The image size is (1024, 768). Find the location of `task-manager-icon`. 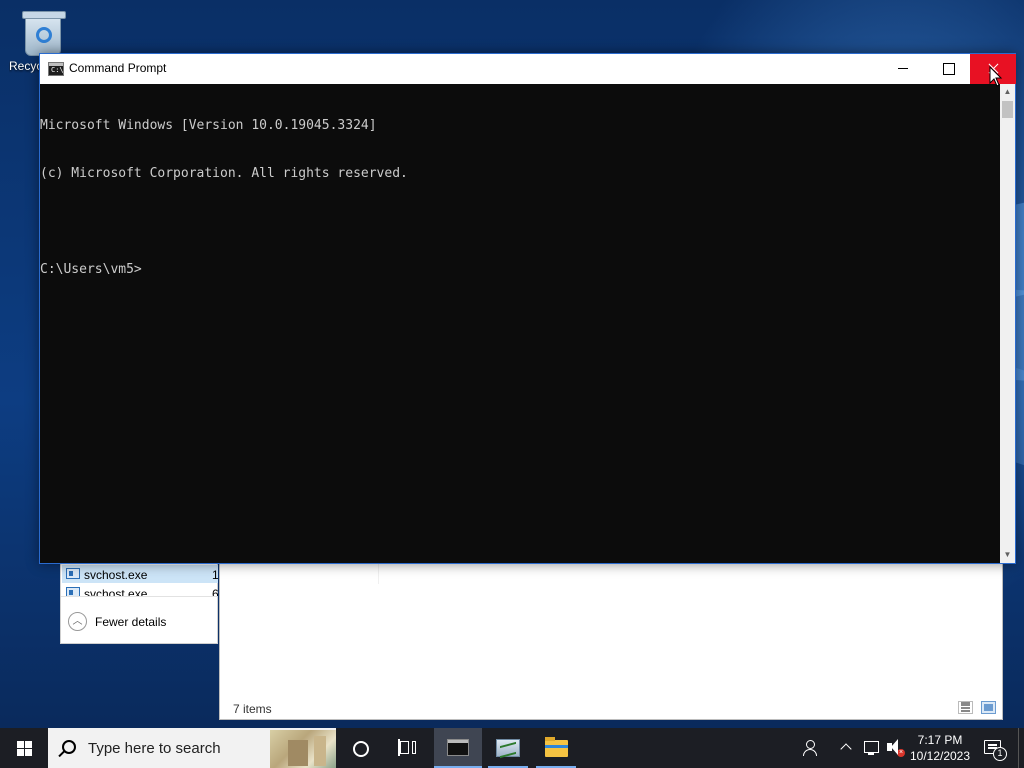

task-manager-icon is located at coordinates (508, 748).